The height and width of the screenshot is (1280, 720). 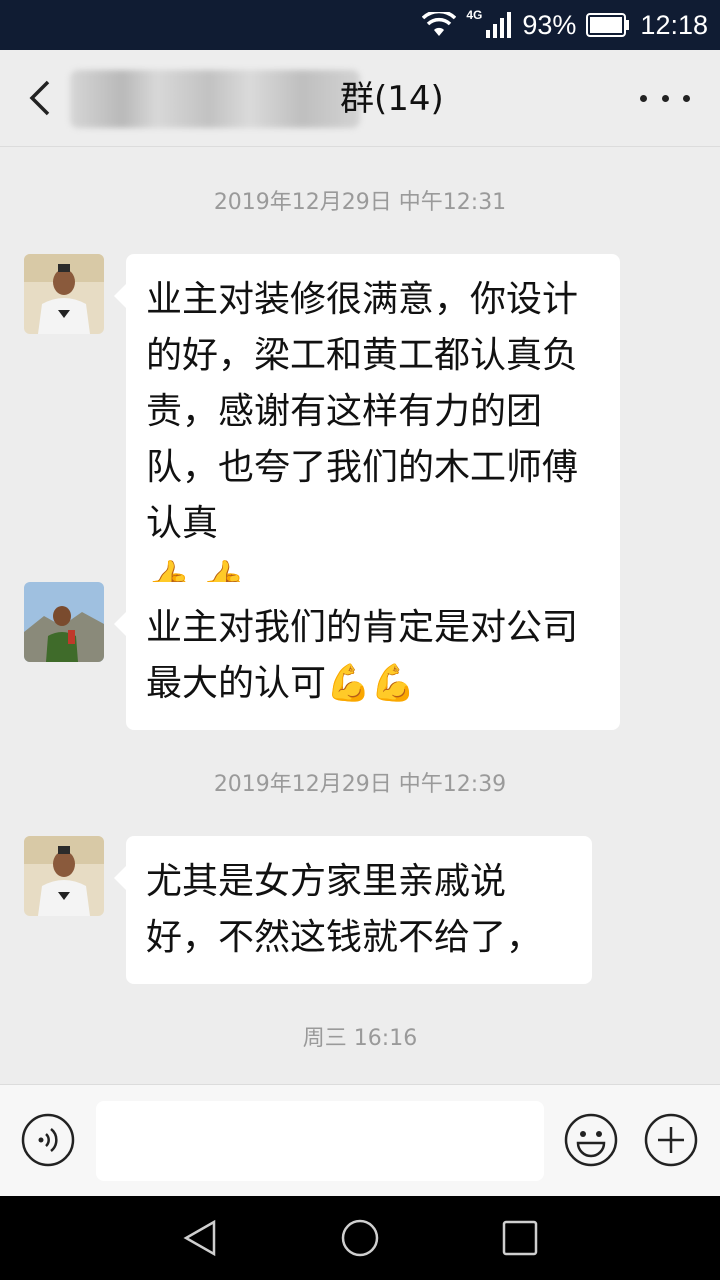 I want to click on status-bar-right: 4G 93% 12:18, so click(x=565, y=25).